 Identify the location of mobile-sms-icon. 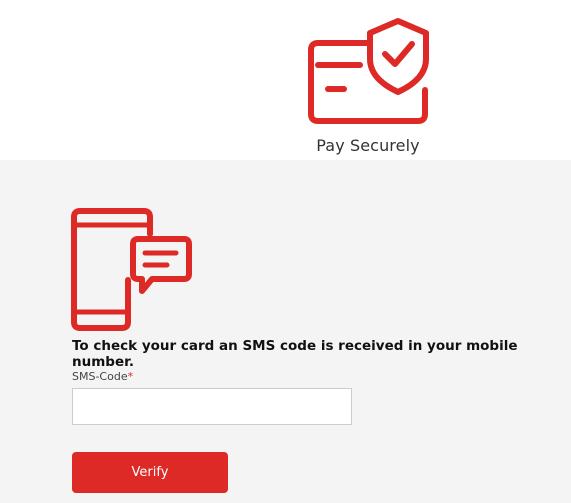
(131, 269).